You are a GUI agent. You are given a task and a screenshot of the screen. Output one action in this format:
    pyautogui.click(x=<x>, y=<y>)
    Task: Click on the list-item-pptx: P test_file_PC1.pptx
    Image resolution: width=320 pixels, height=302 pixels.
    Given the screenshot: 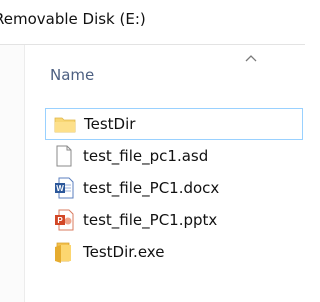 What is the action you would take?
    pyautogui.click(x=175, y=220)
    